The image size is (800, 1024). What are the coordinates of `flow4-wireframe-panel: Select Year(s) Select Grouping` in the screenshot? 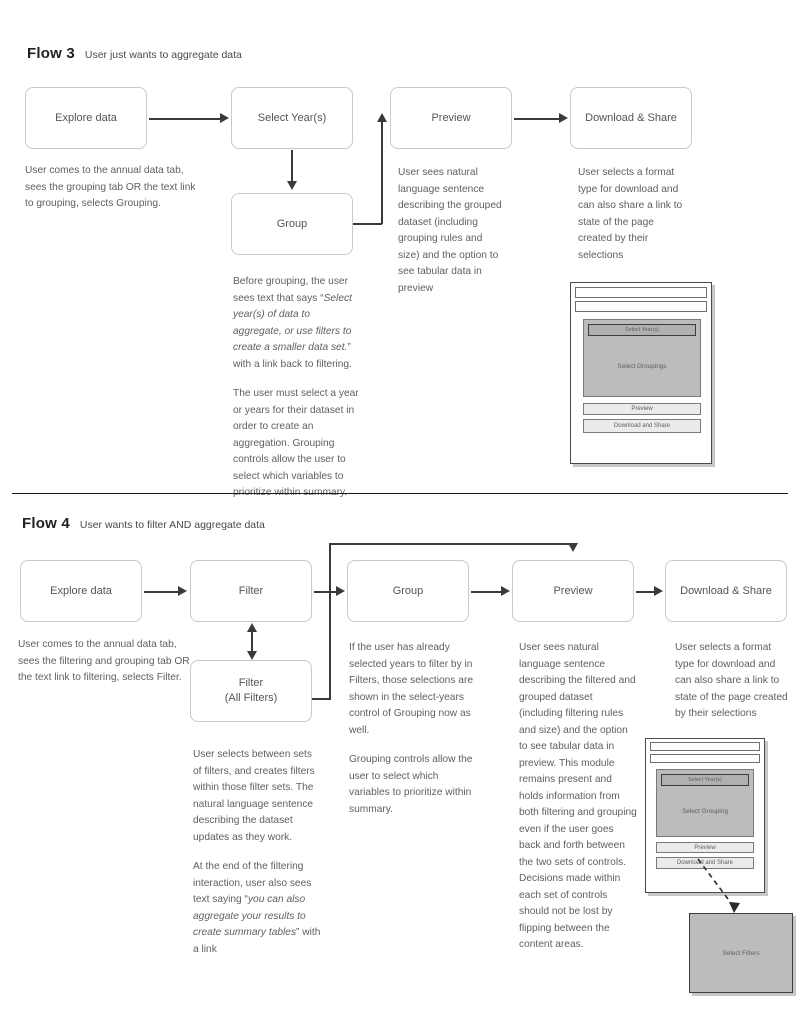 It's located at (705, 803).